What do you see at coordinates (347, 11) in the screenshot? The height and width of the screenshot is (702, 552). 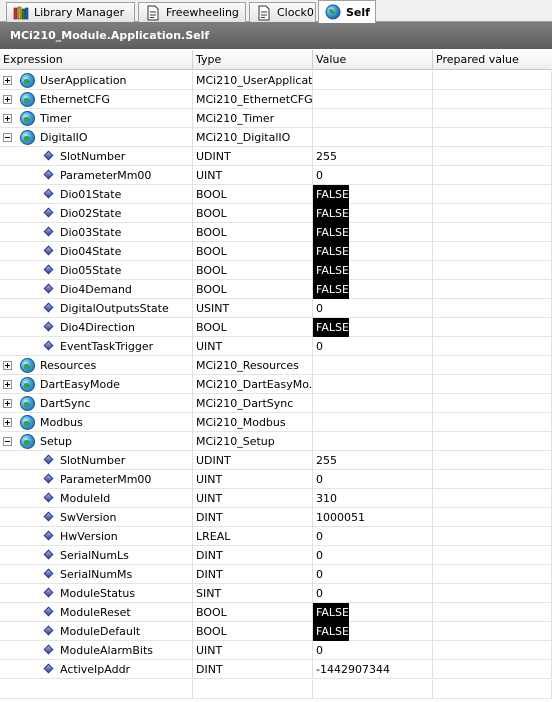 I see `tab-self: Self` at bounding box center [347, 11].